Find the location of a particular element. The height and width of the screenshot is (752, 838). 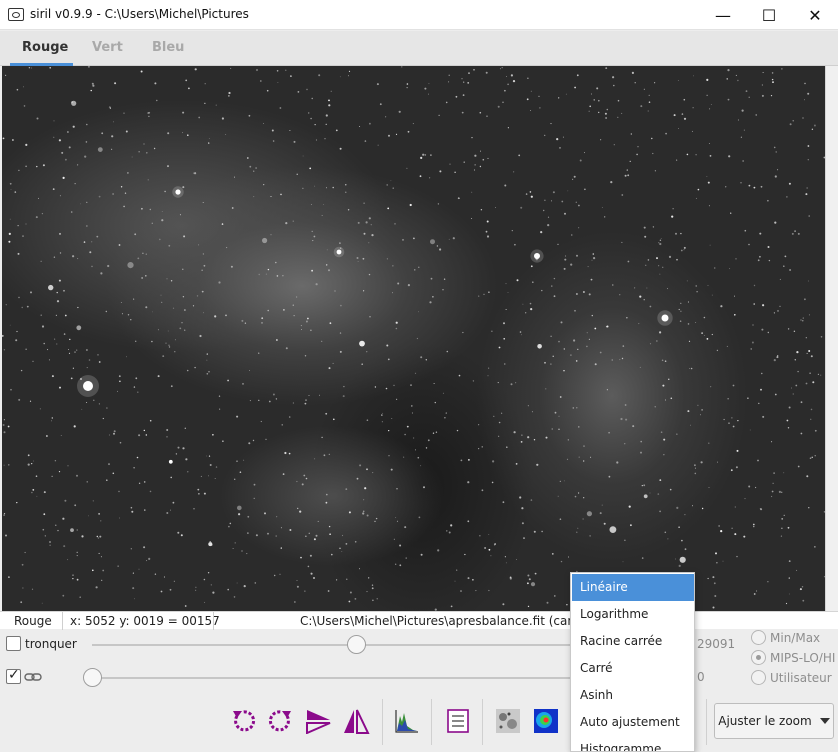

color-map-button is located at coordinates (546, 721).